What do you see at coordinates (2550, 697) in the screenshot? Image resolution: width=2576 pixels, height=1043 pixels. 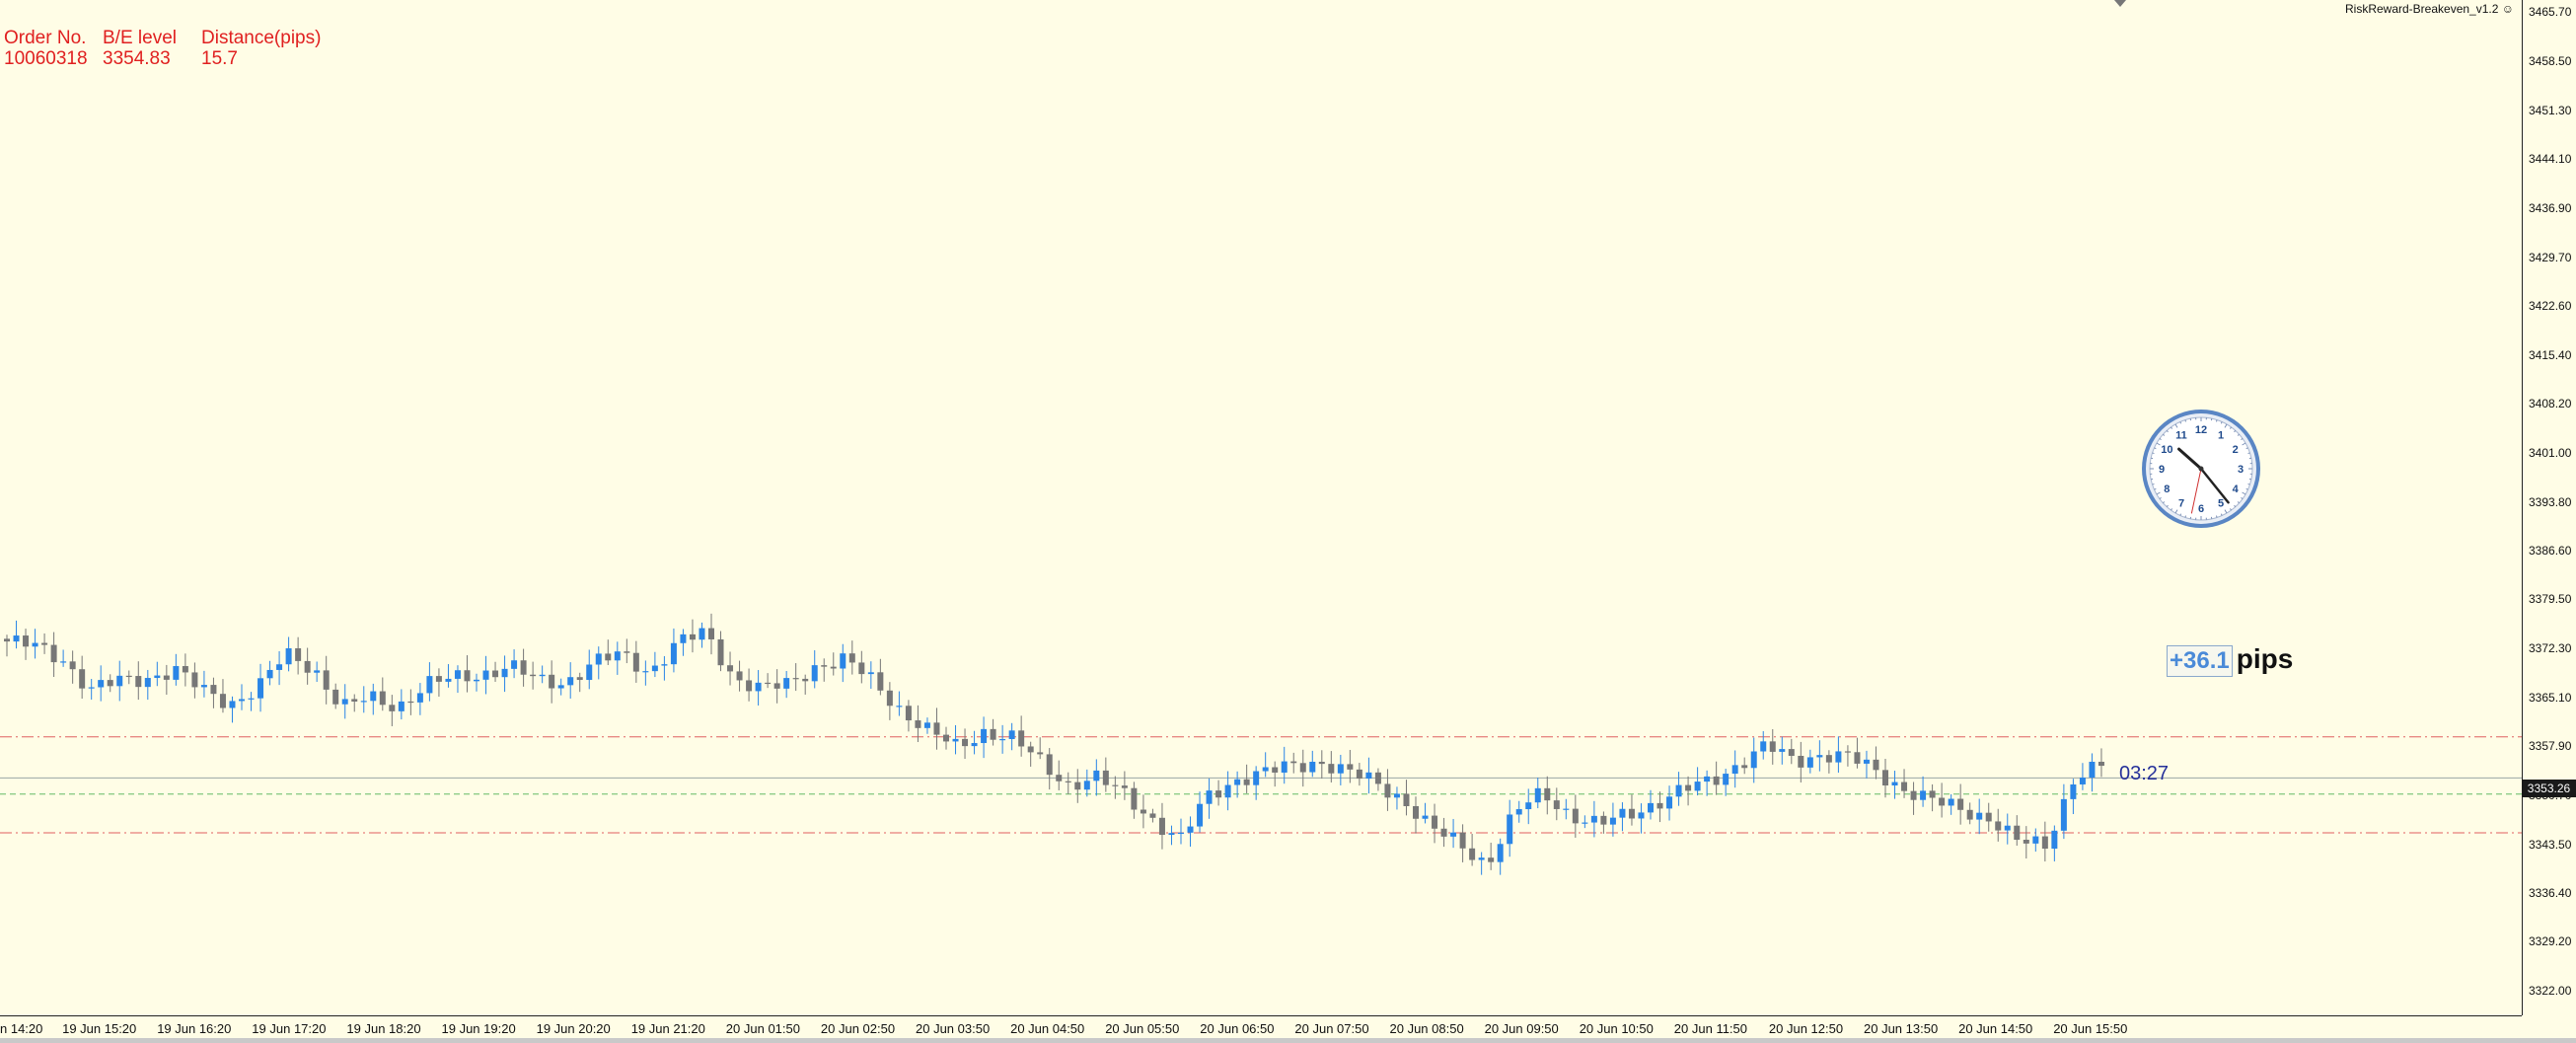 I see `price-tick-label: 3365.10` at bounding box center [2550, 697].